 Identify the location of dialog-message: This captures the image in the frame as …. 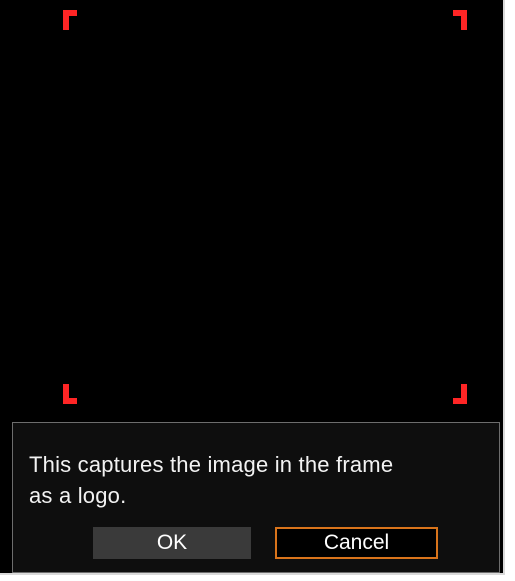
(249, 480).